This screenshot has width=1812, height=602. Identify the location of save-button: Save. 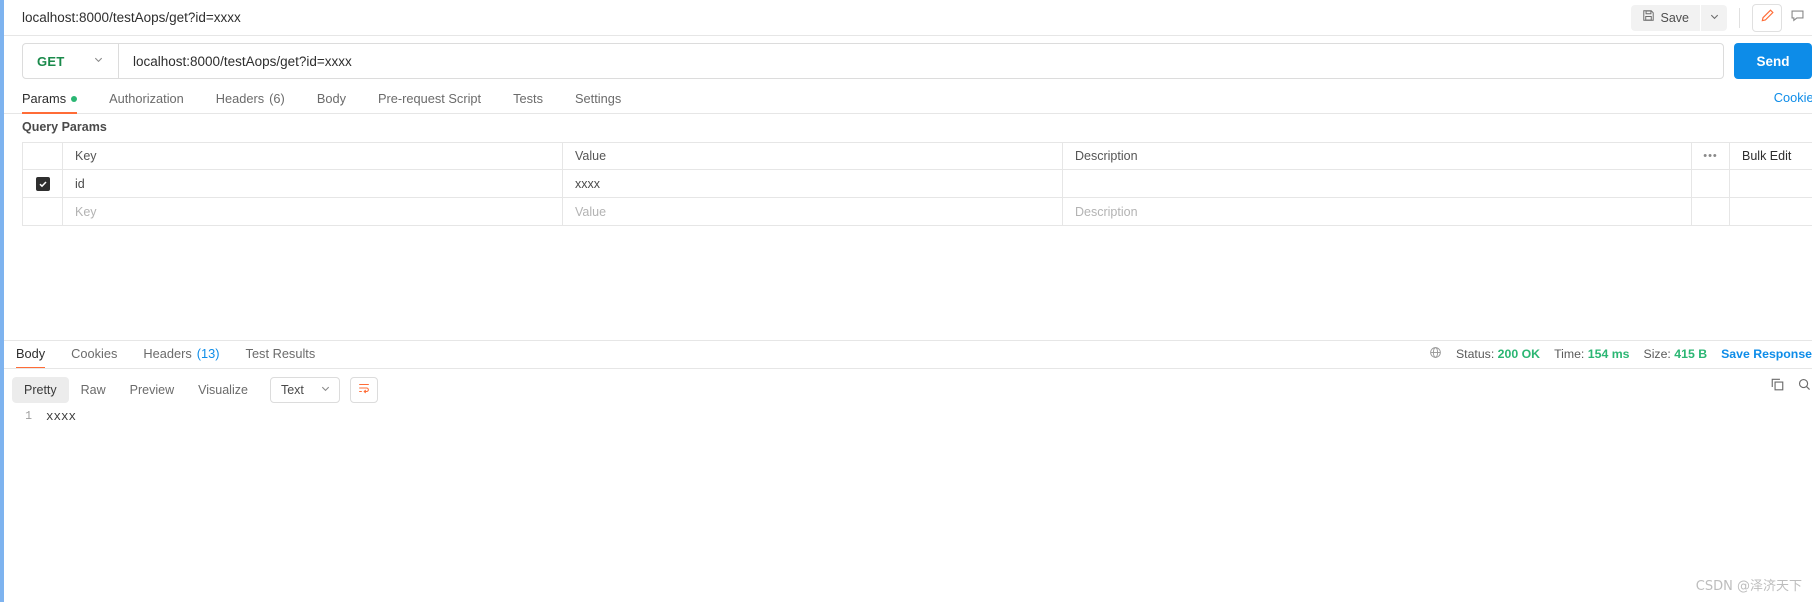
(1665, 17).